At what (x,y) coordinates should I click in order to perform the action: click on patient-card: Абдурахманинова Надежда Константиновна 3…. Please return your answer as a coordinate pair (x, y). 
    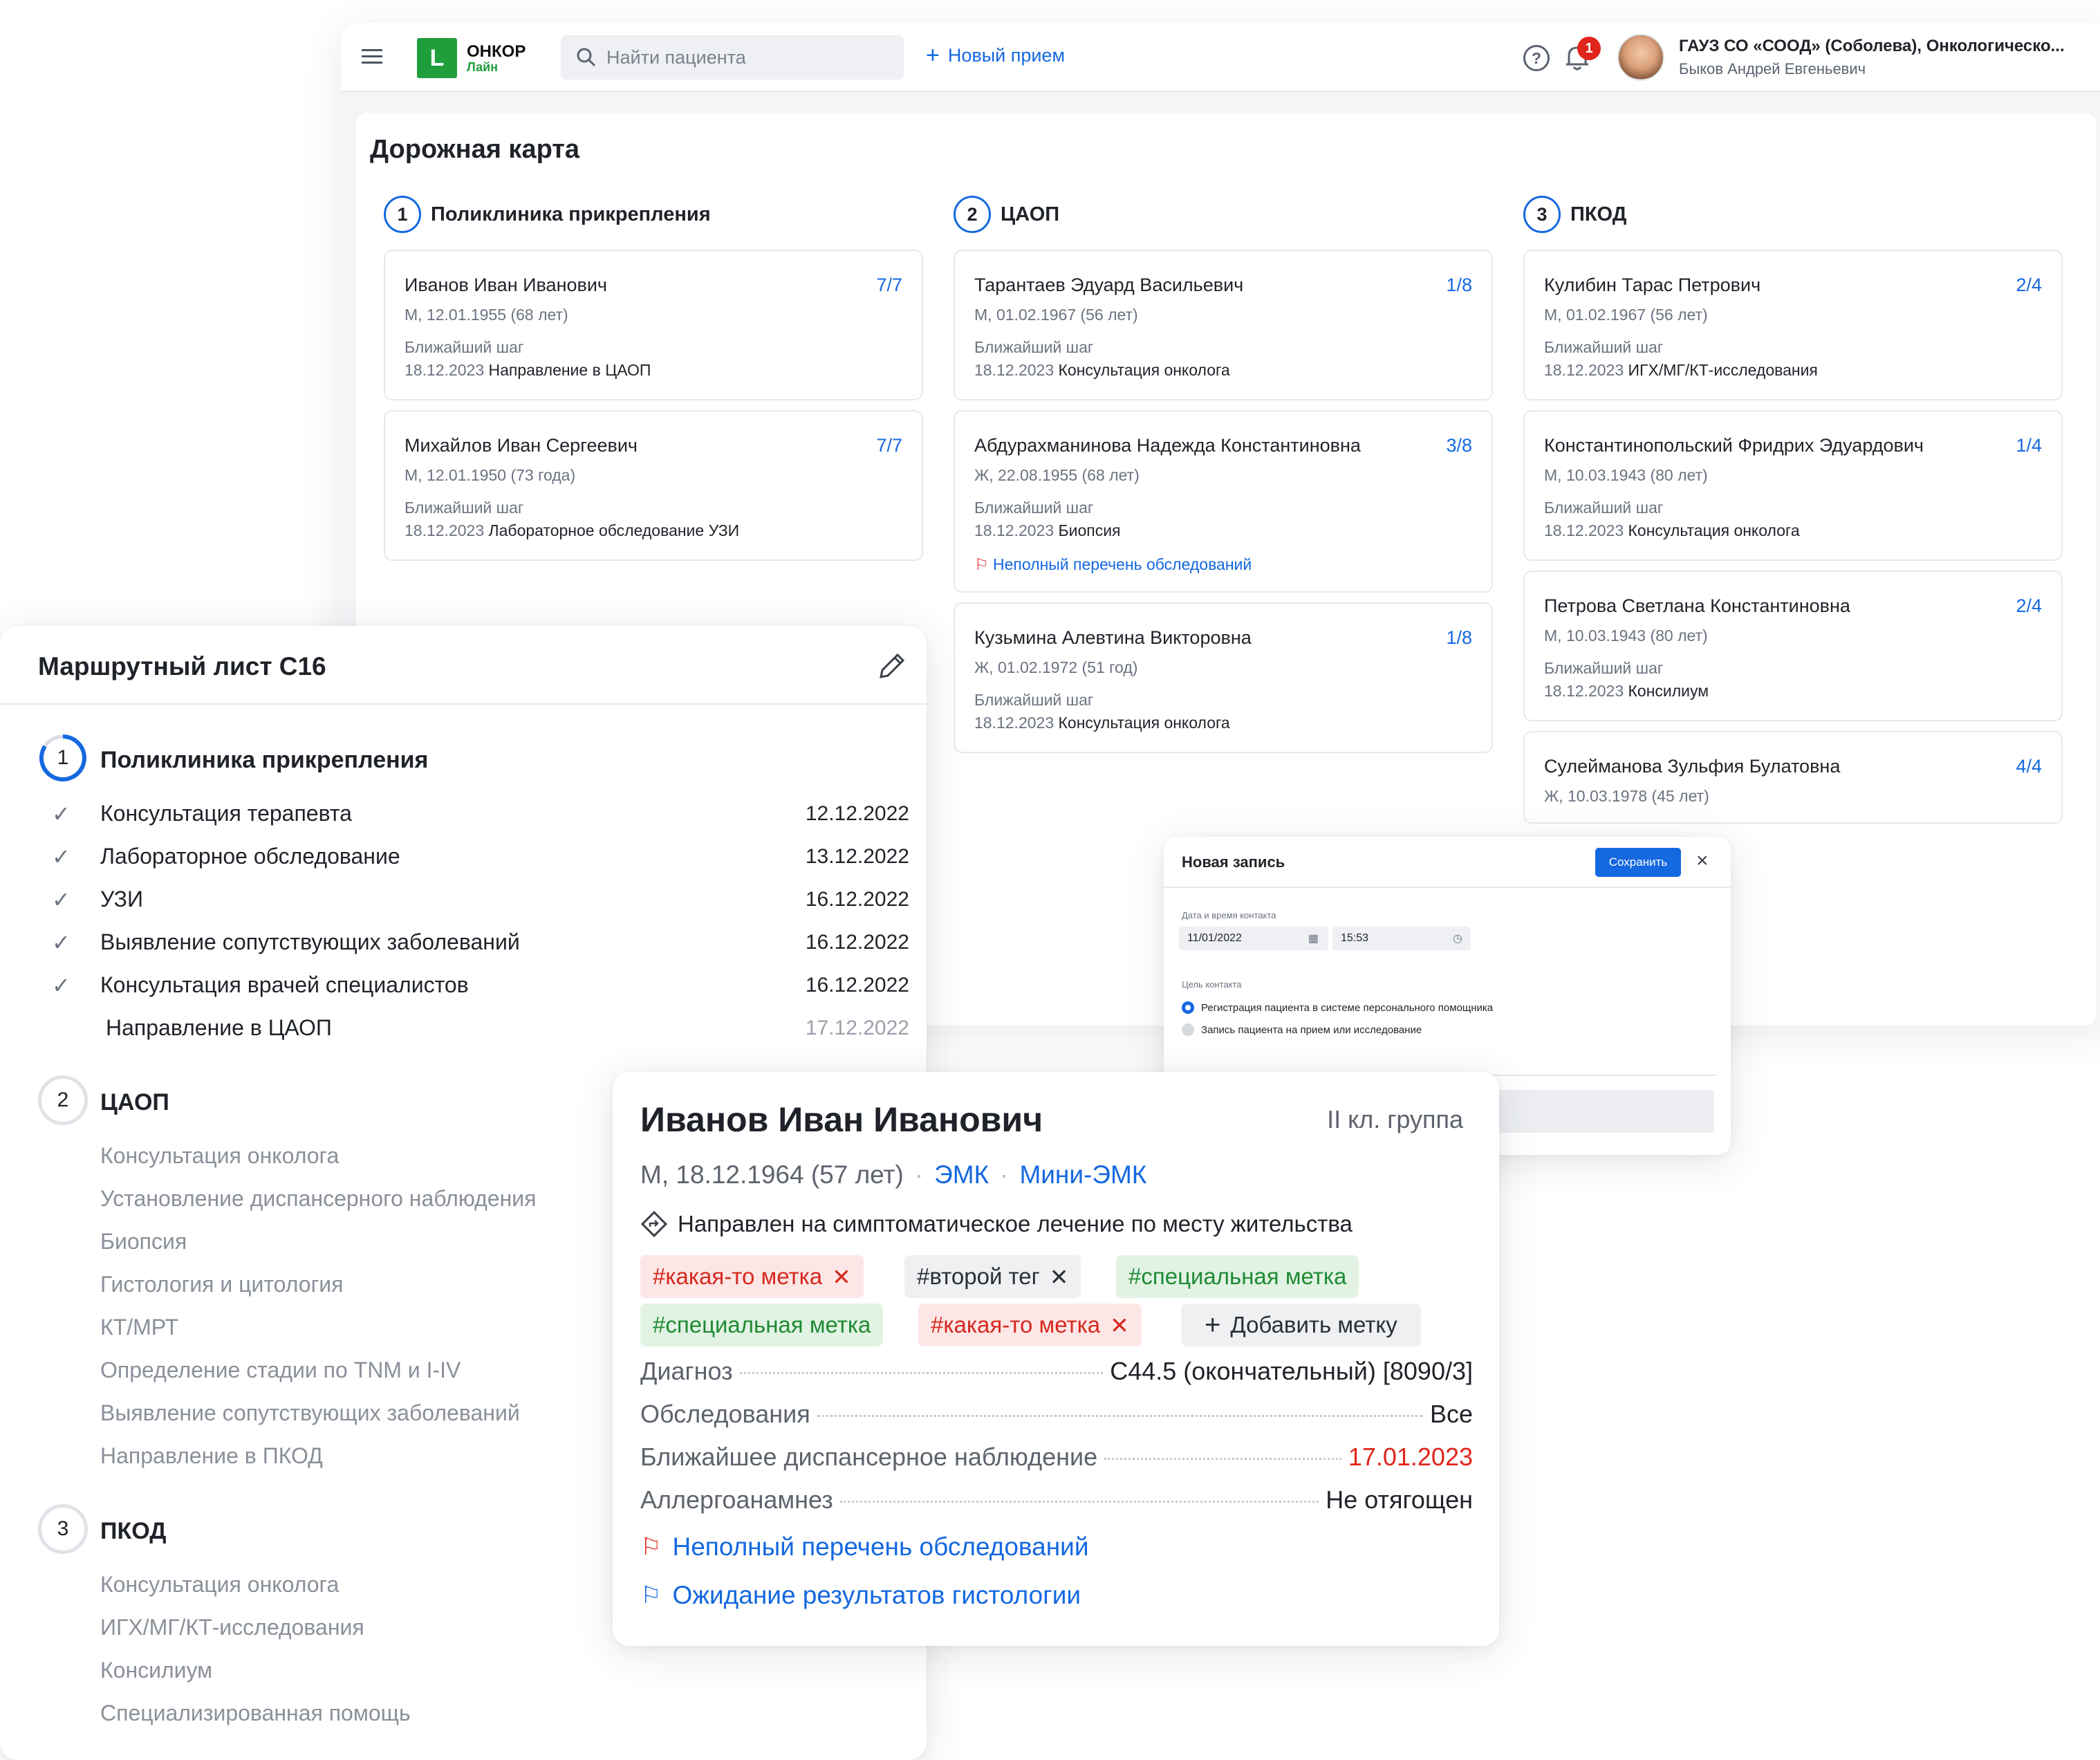
    Looking at the image, I should click on (1223, 501).